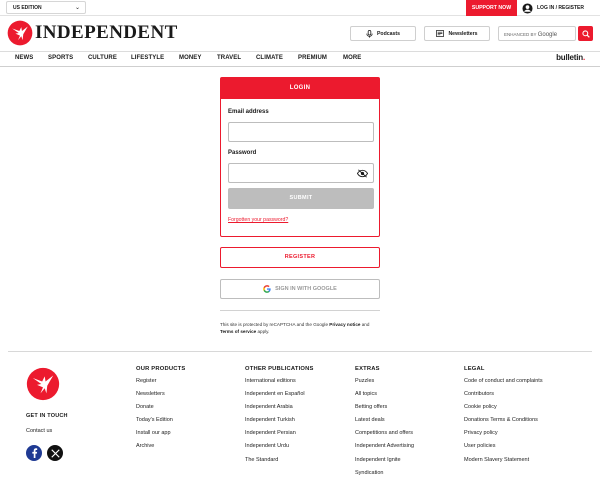 The height and width of the screenshot is (480, 600). Describe the element at coordinates (27, 8) in the screenshot. I see `edition-label: US EDITION` at that location.